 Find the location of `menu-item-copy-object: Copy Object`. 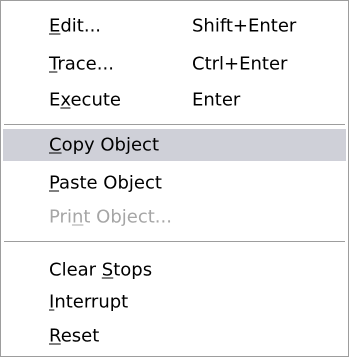

menu-item-copy-object: Copy Object is located at coordinates (174, 145).